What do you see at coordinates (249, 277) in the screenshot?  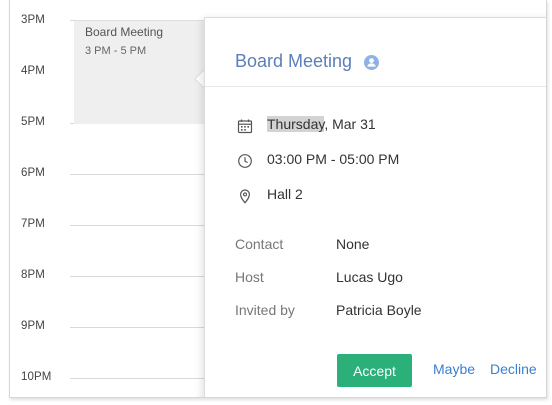 I see `host-label: Host` at bounding box center [249, 277].